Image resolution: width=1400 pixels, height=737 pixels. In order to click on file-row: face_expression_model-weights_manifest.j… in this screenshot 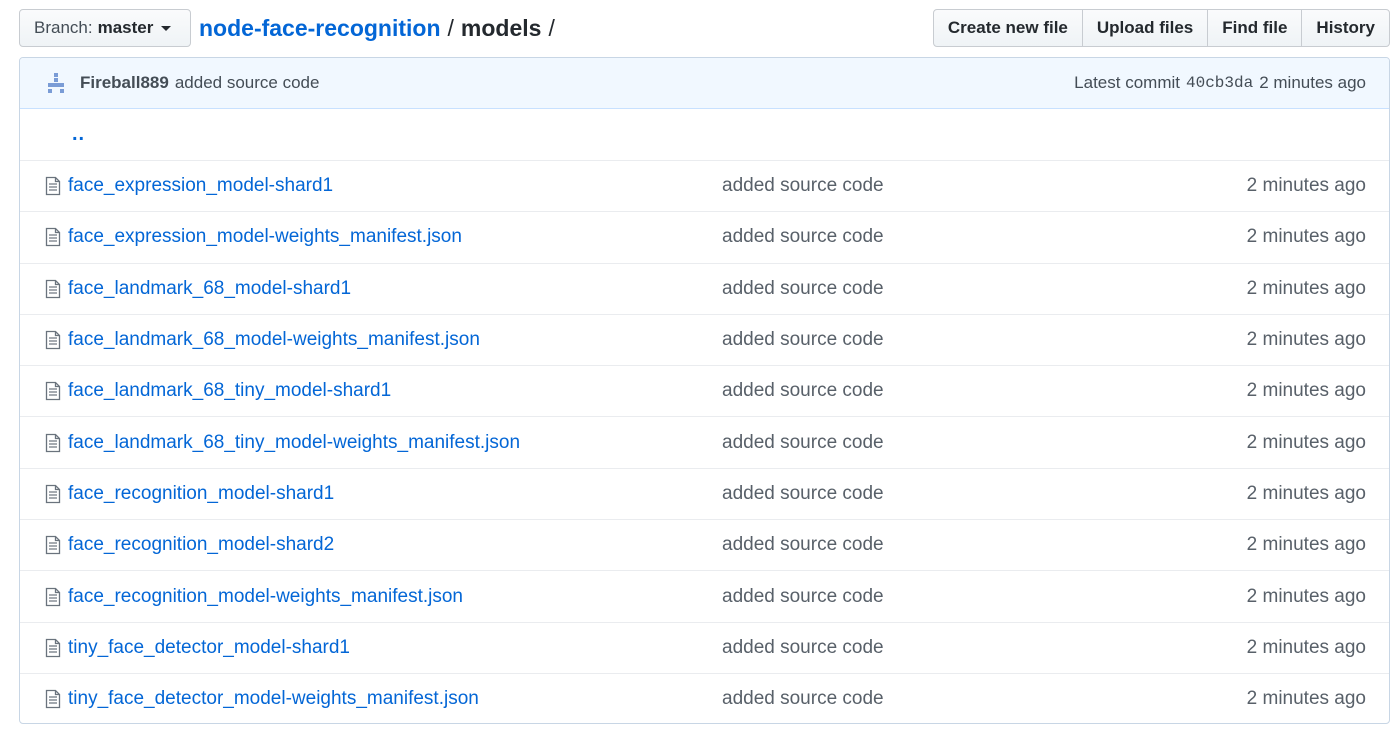, I will do `click(704, 236)`.